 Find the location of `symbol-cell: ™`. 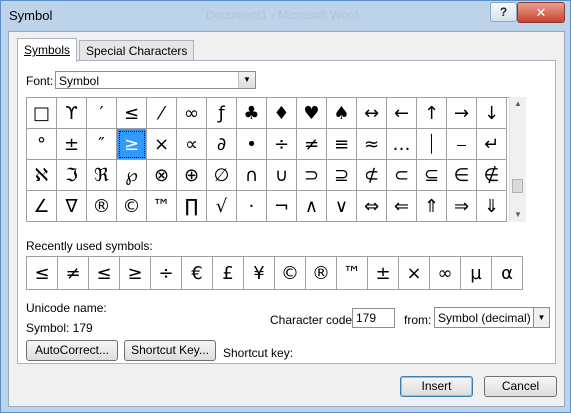

symbol-cell: ™ is located at coordinates (162, 206).